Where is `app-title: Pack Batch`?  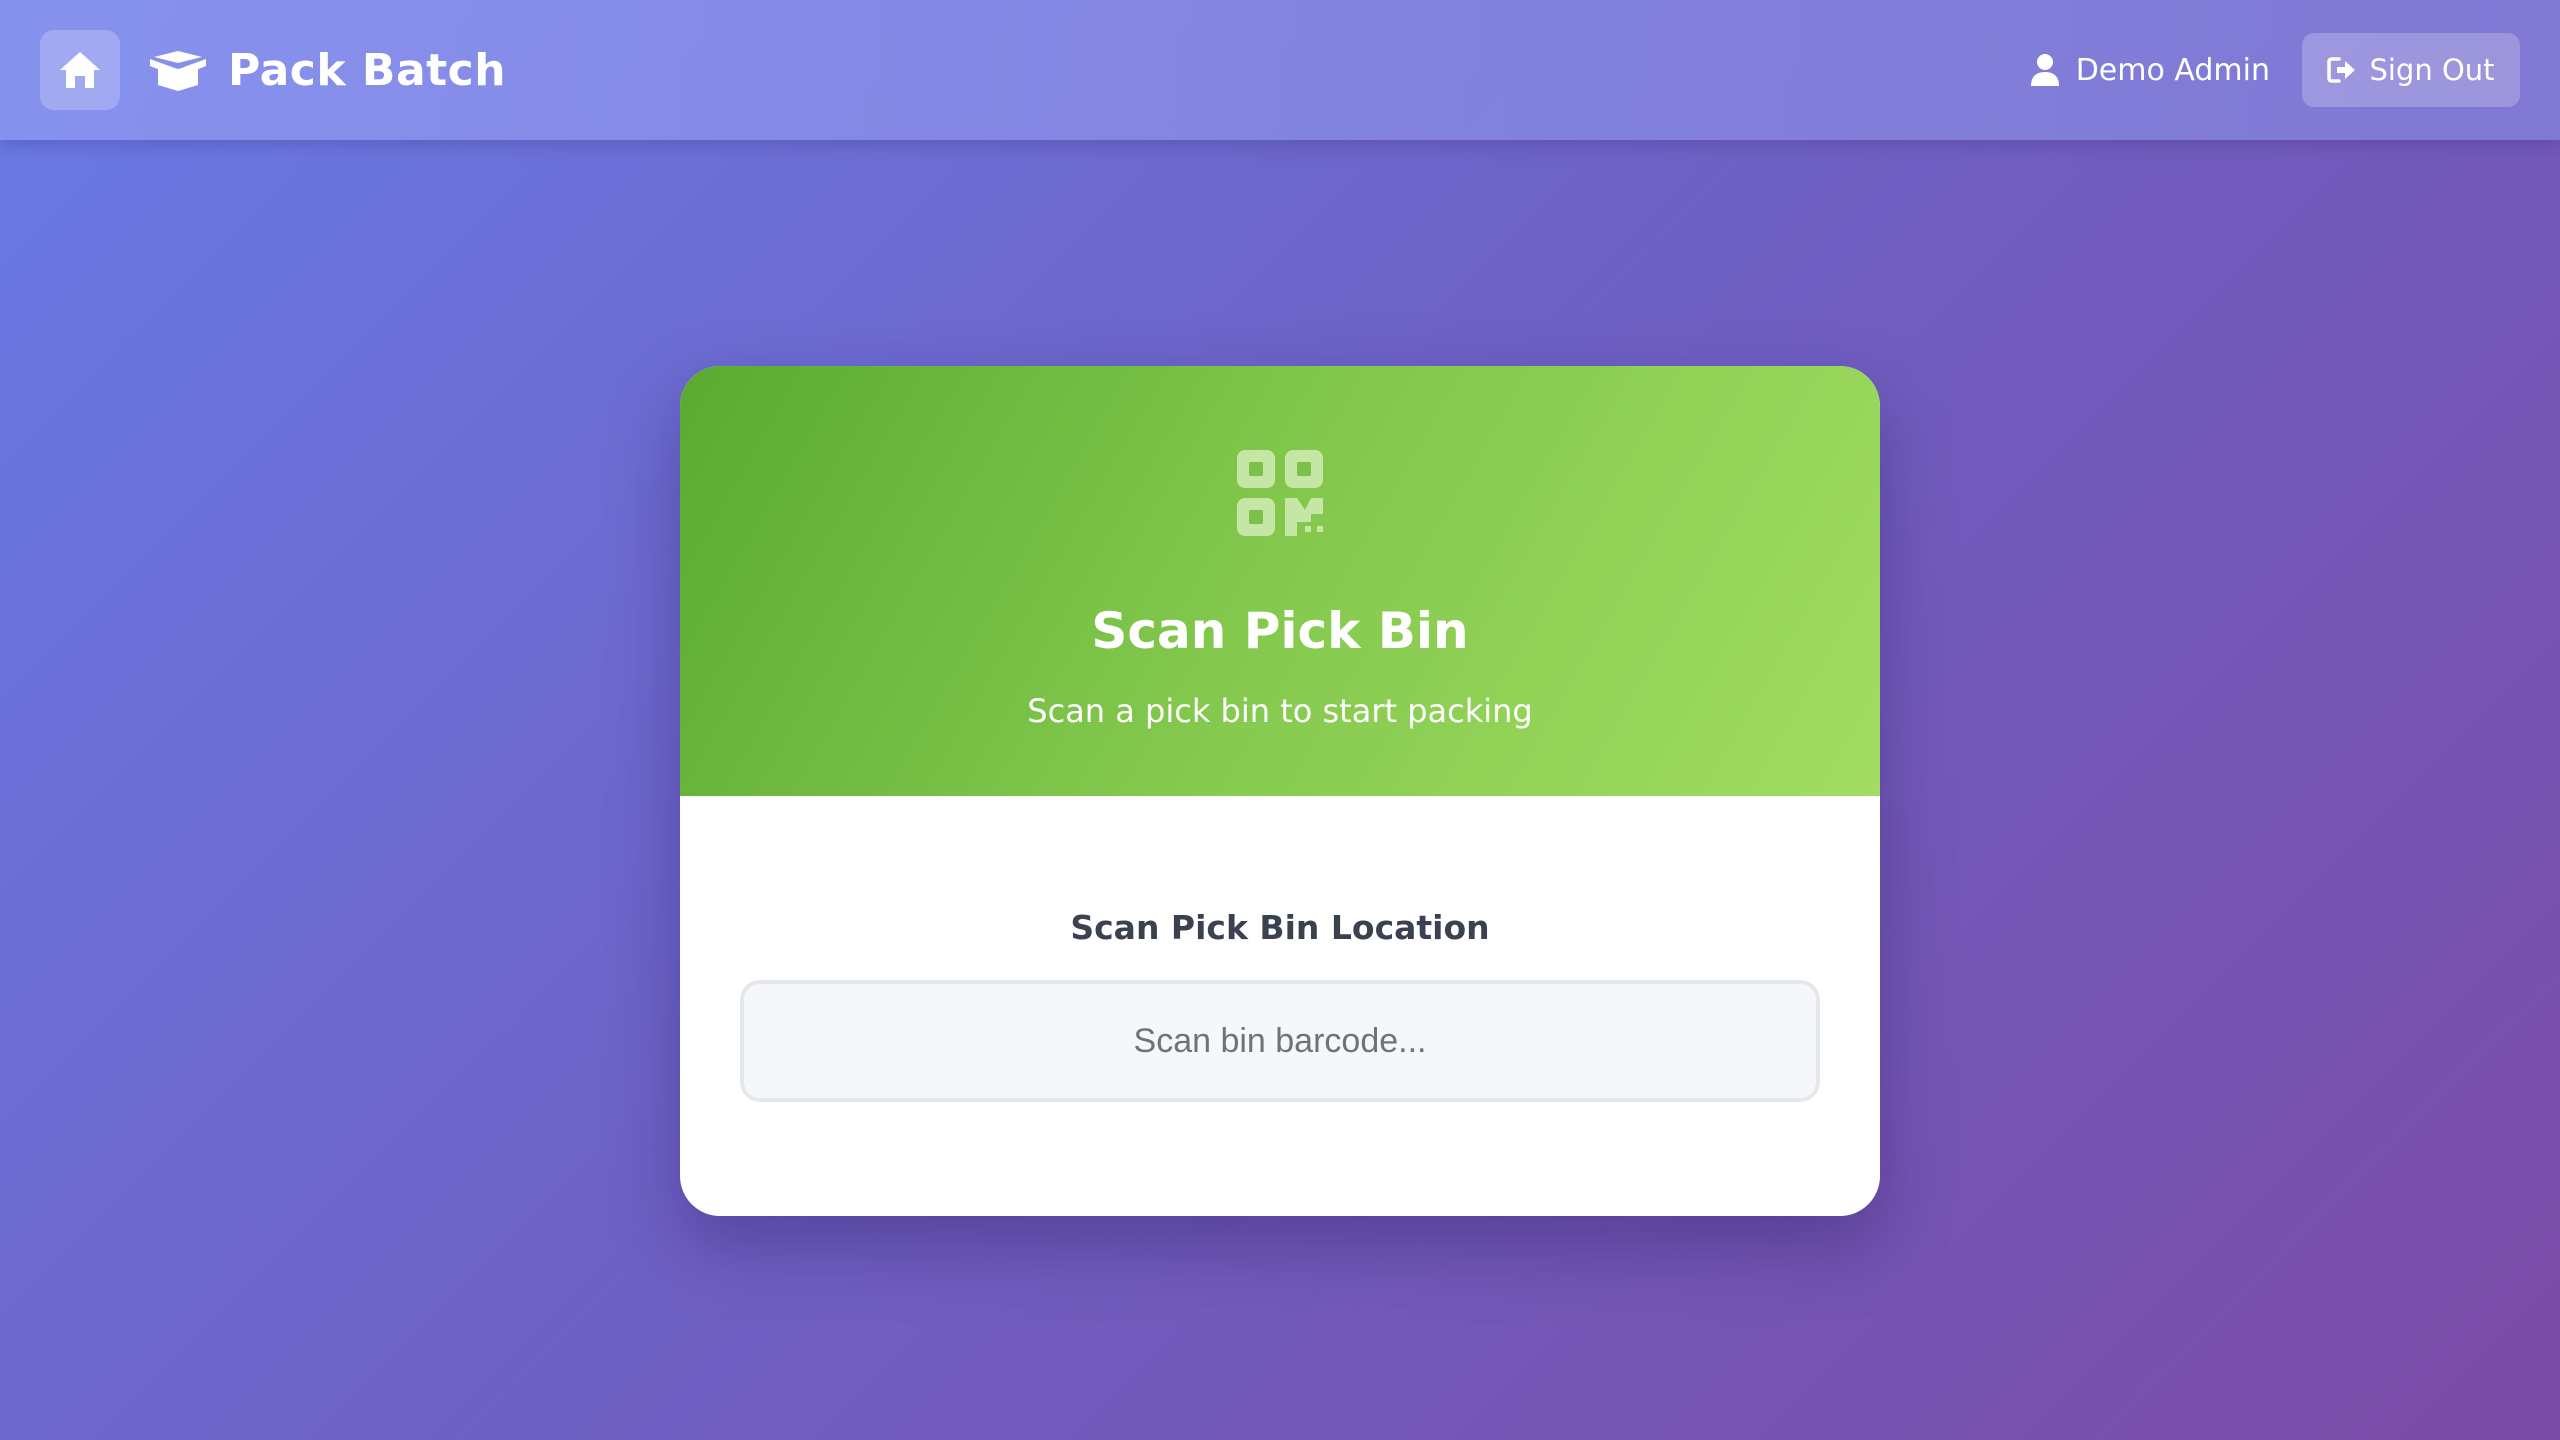
app-title: Pack Batch is located at coordinates (367, 70).